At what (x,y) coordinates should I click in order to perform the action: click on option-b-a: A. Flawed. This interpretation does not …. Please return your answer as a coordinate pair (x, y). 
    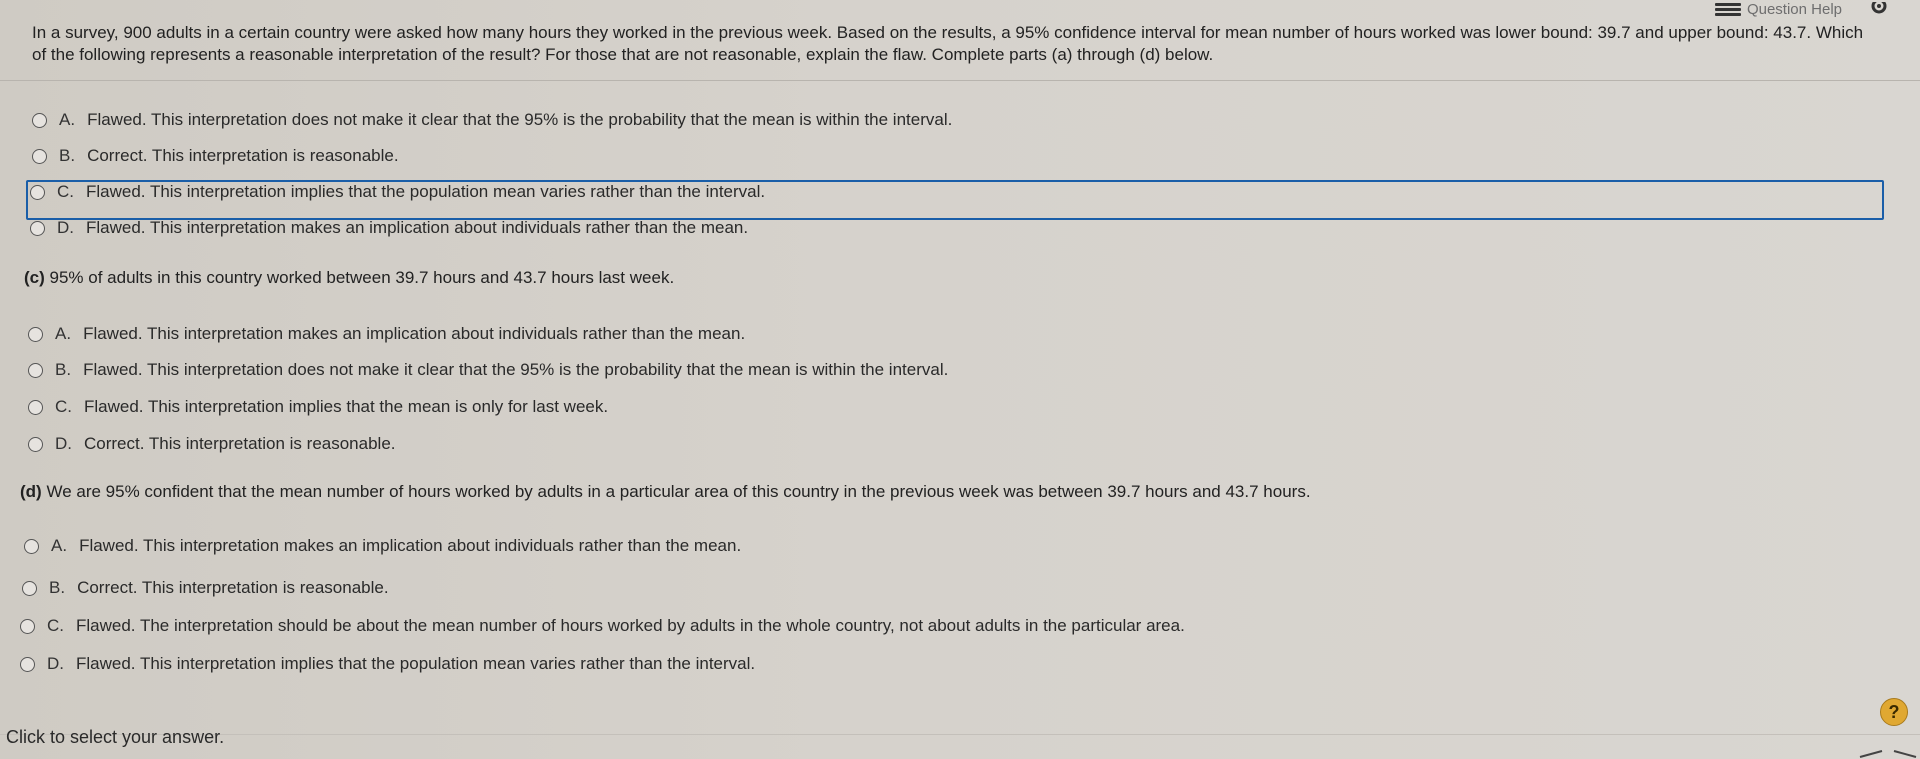
    Looking at the image, I should click on (492, 120).